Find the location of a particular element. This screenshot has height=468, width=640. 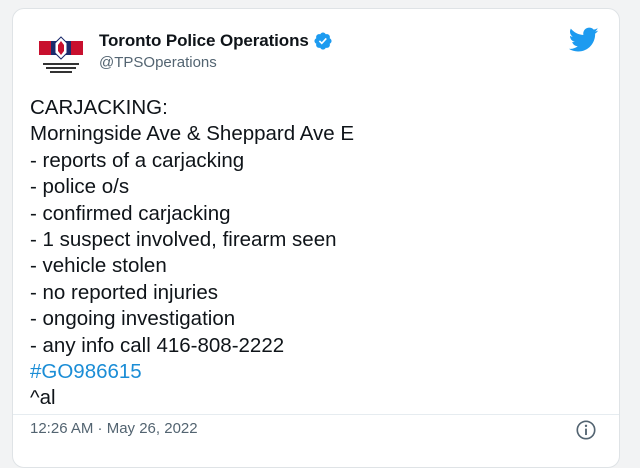

toronto-police-logo-icon is located at coordinates (61, 54).